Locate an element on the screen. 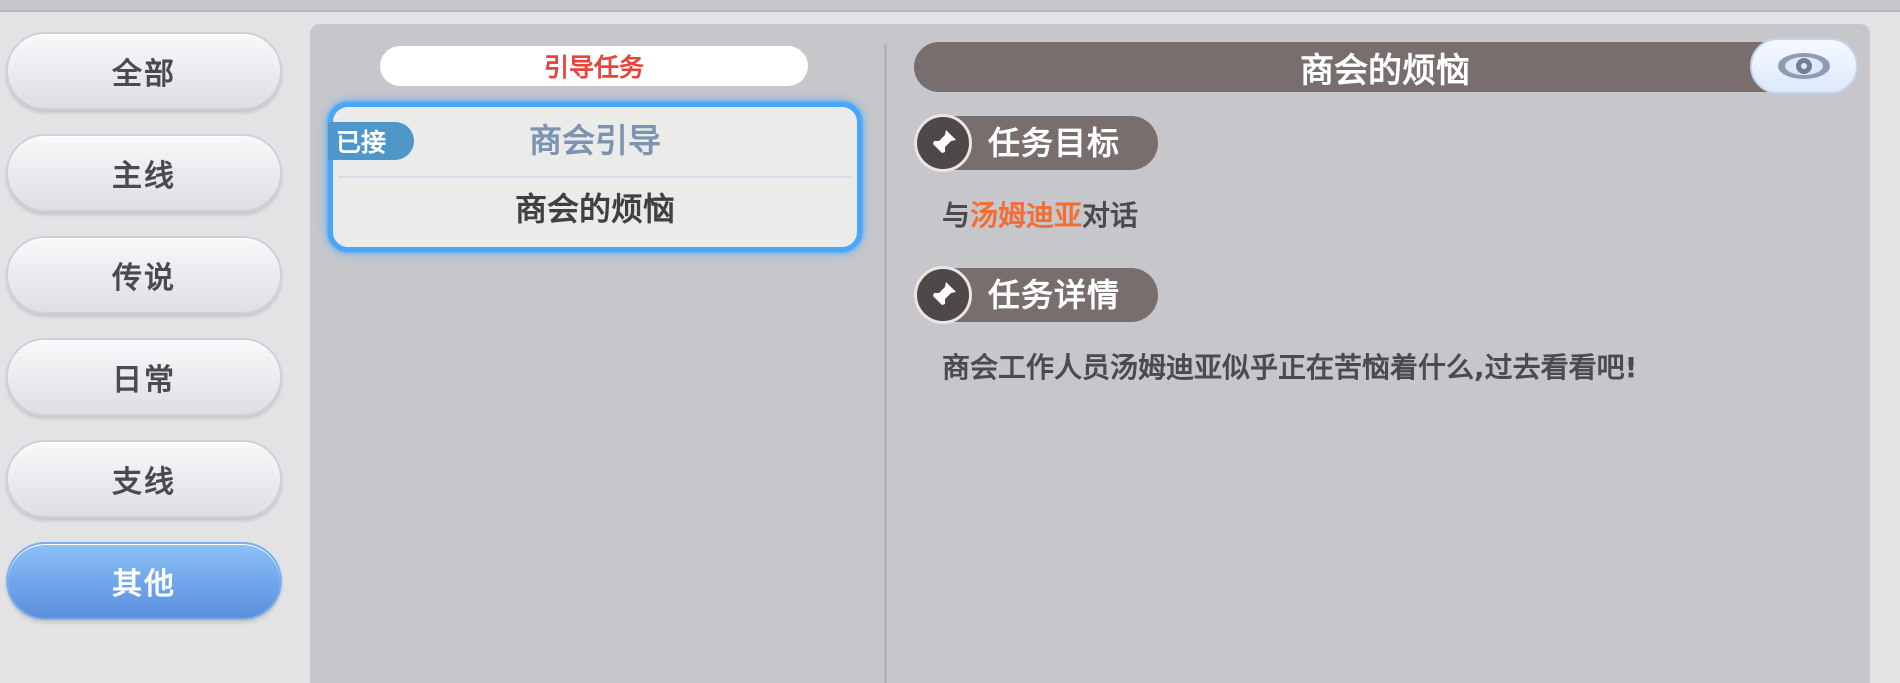  category-tab-all: 全部 is located at coordinates (144, 71).